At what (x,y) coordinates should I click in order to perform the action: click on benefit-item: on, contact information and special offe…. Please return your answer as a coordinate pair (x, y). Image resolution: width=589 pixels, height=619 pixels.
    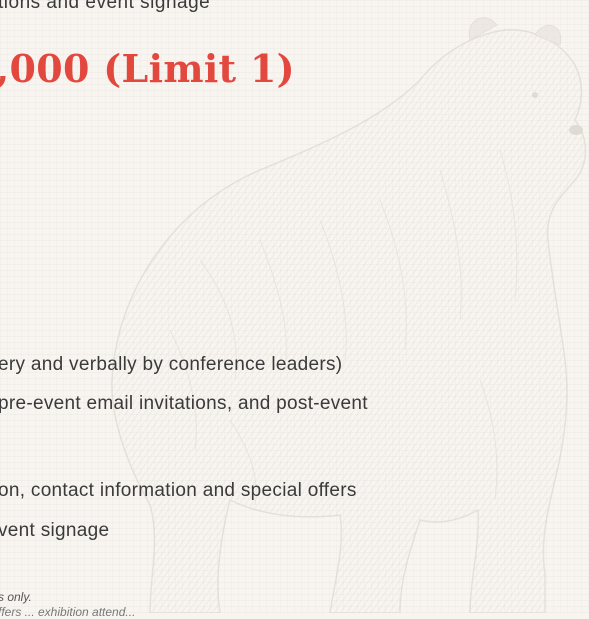
    Looking at the image, I should click on (178, 490).